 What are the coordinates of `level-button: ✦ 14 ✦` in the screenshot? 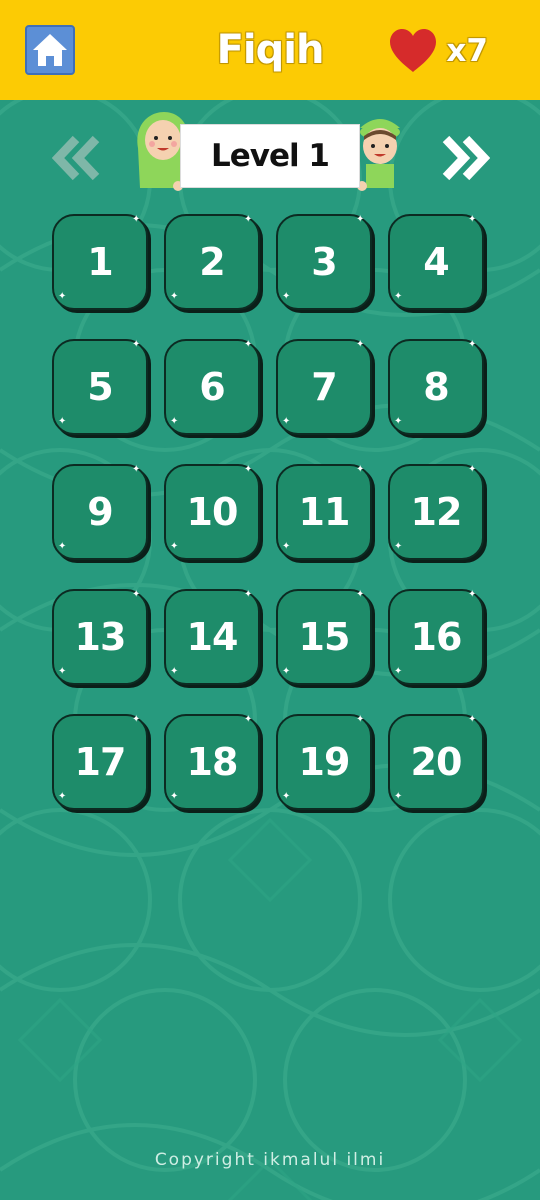 It's located at (212, 637).